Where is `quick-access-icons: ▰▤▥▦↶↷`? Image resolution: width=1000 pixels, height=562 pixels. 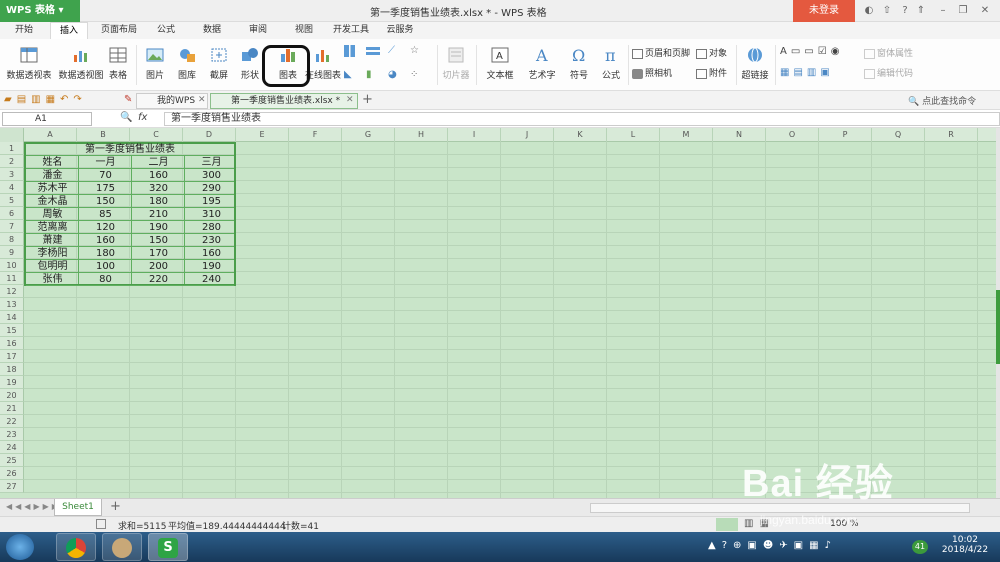
quick-access-icons: ▰▤▥▦↶↷ is located at coordinates (45, 99).